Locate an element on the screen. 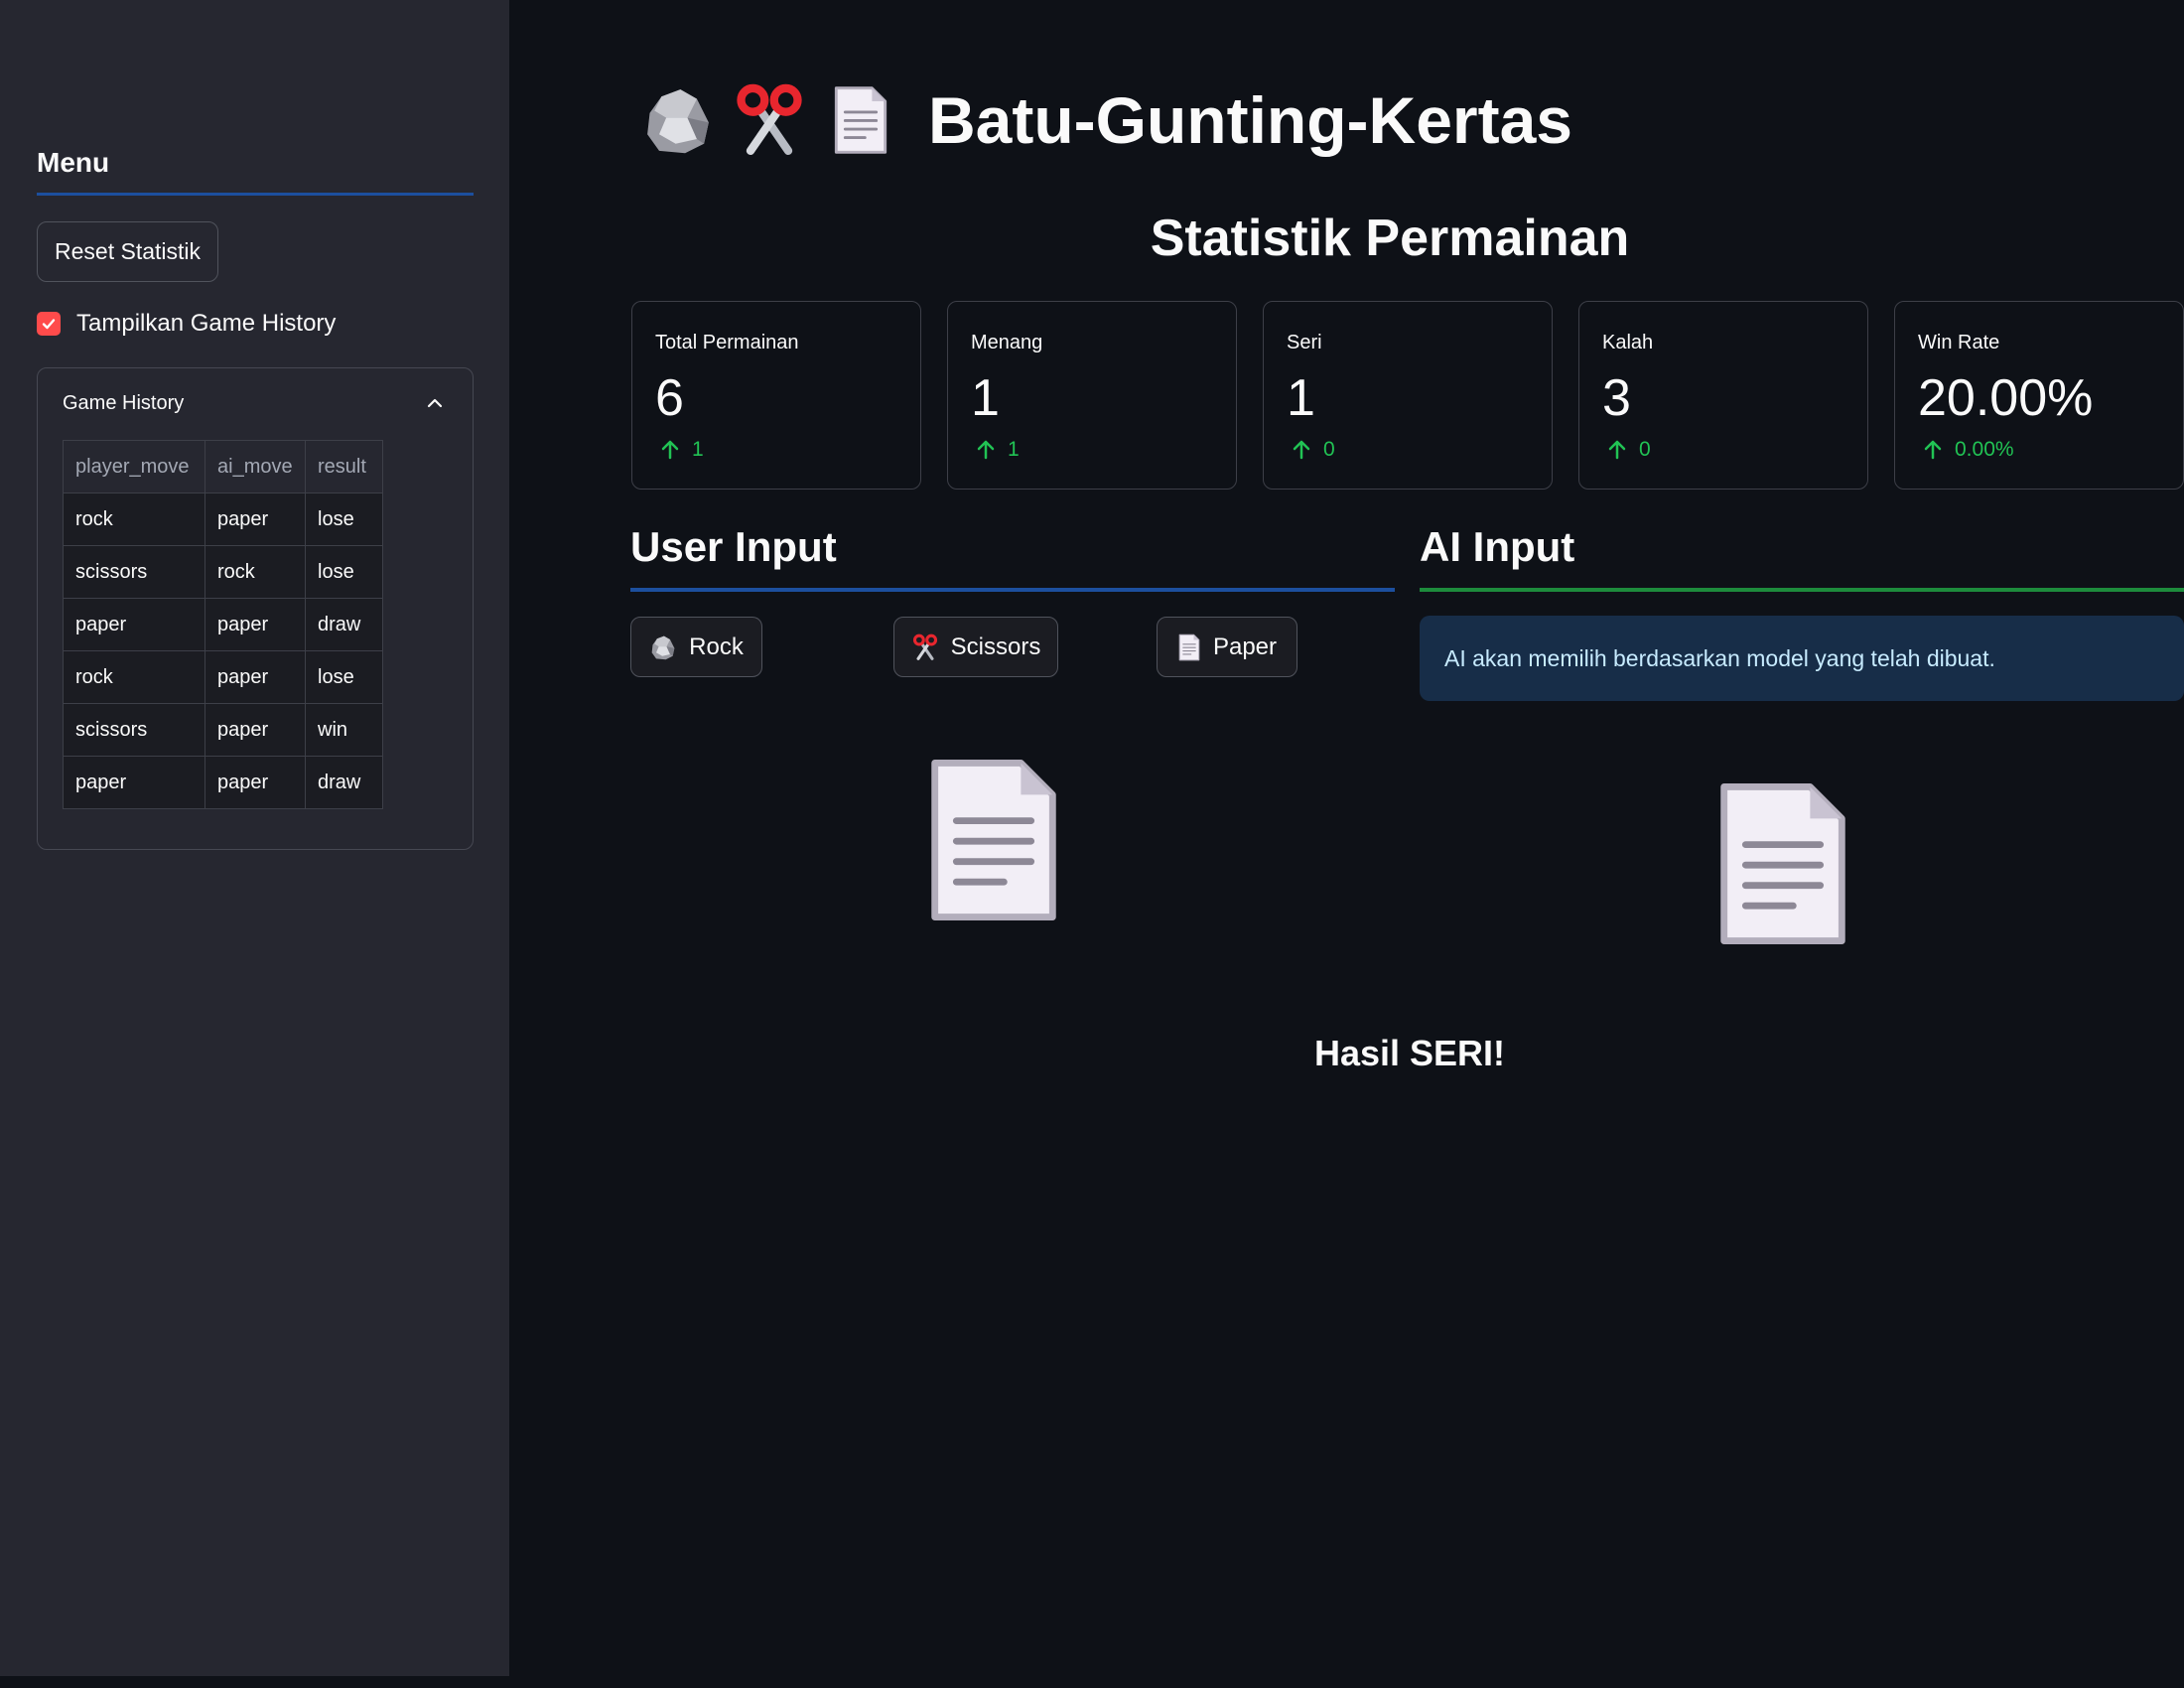 Image resolution: width=2184 pixels, height=1688 pixels. table-row: scissors paper win is located at coordinates (223, 730).